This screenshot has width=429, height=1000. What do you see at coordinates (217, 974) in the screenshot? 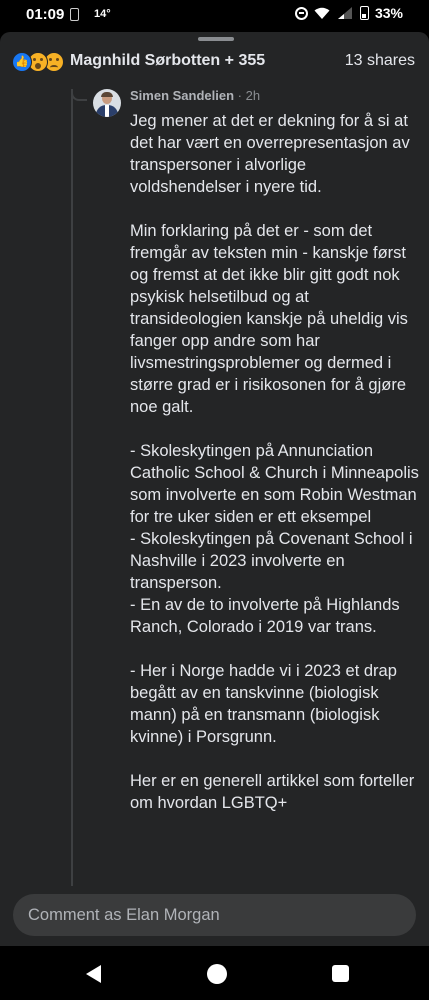
I see `home-icon` at bounding box center [217, 974].